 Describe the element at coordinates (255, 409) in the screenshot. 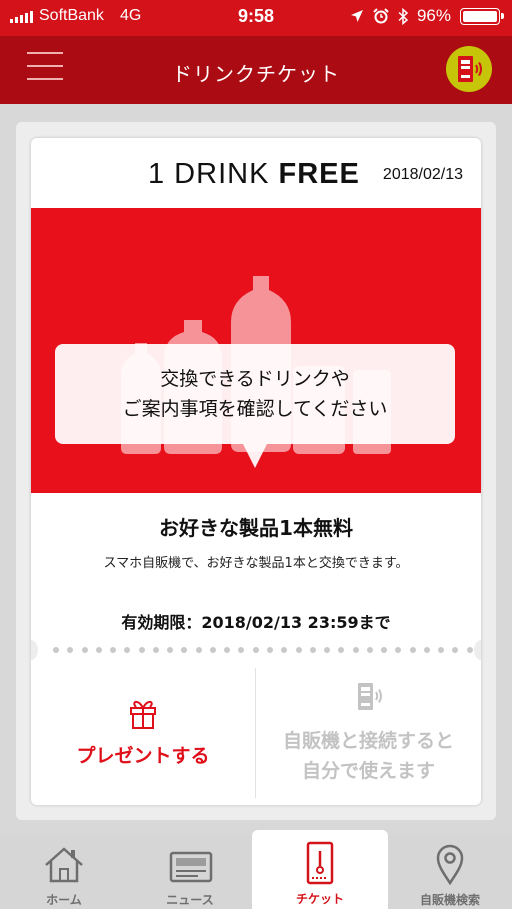

I see `bubble-line-2: ご案内事項を確認してください` at that location.